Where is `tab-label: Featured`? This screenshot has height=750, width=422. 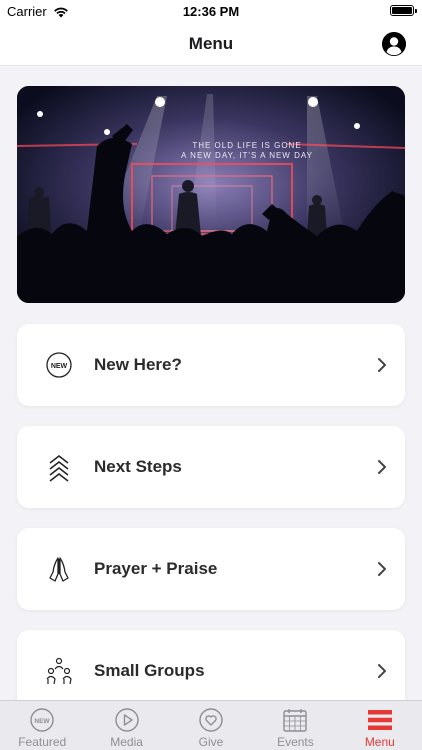
tab-label: Featured is located at coordinates (42, 742).